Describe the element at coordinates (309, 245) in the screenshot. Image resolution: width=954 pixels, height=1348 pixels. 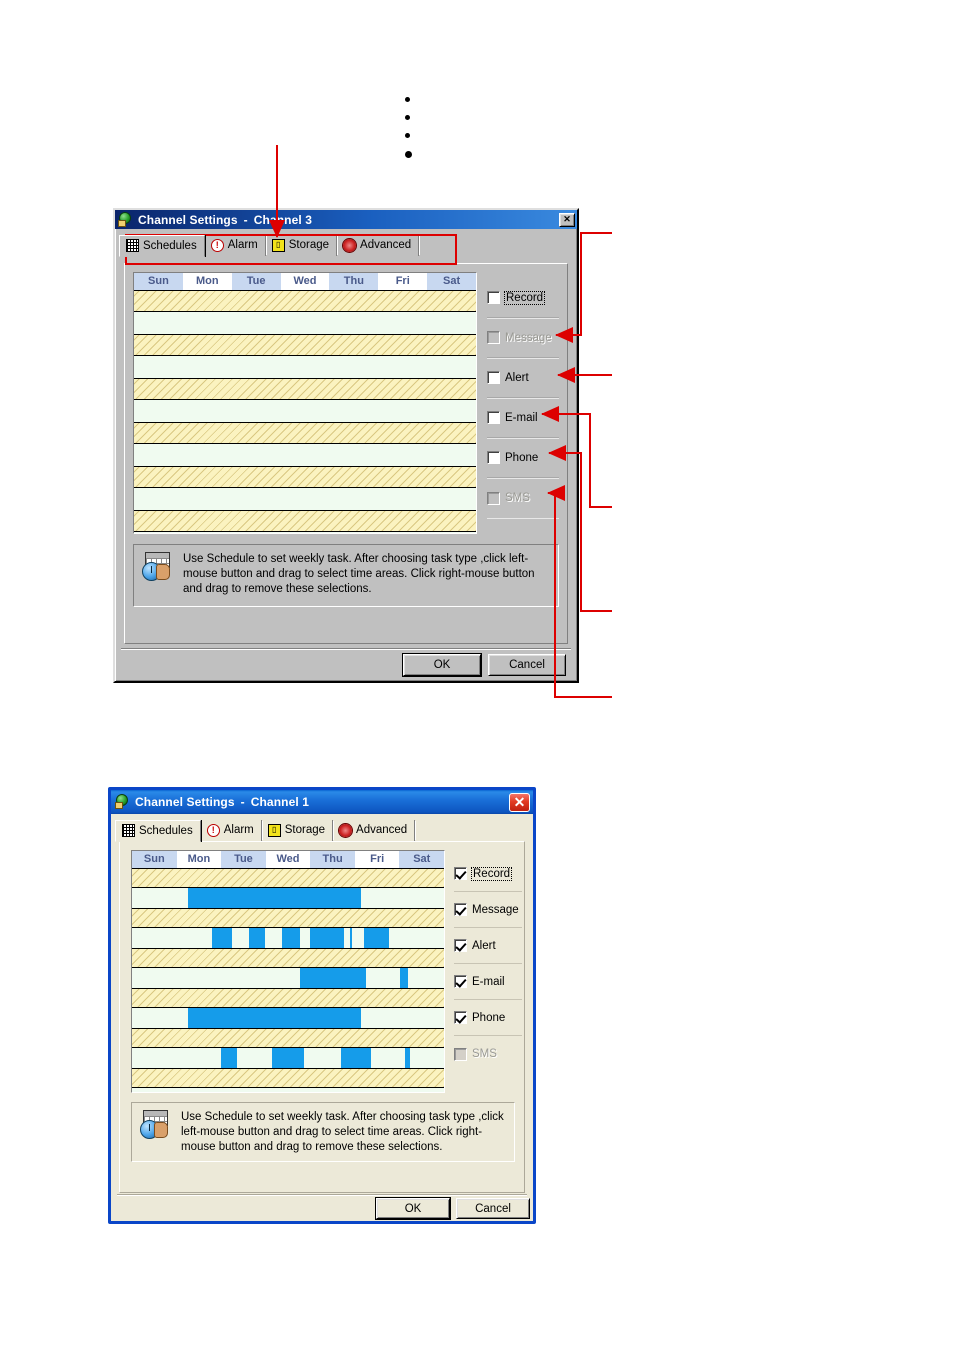
I see `tab-storage-label: Storage` at that location.